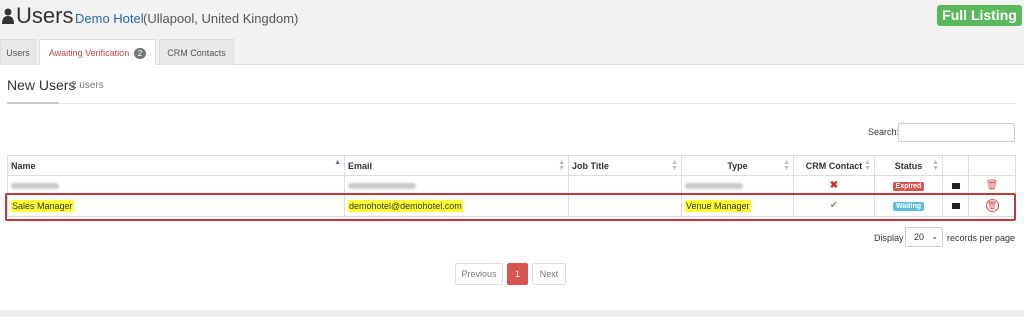  I want to click on tab-crm-contacts: CRM Contacts, so click(196, 52).